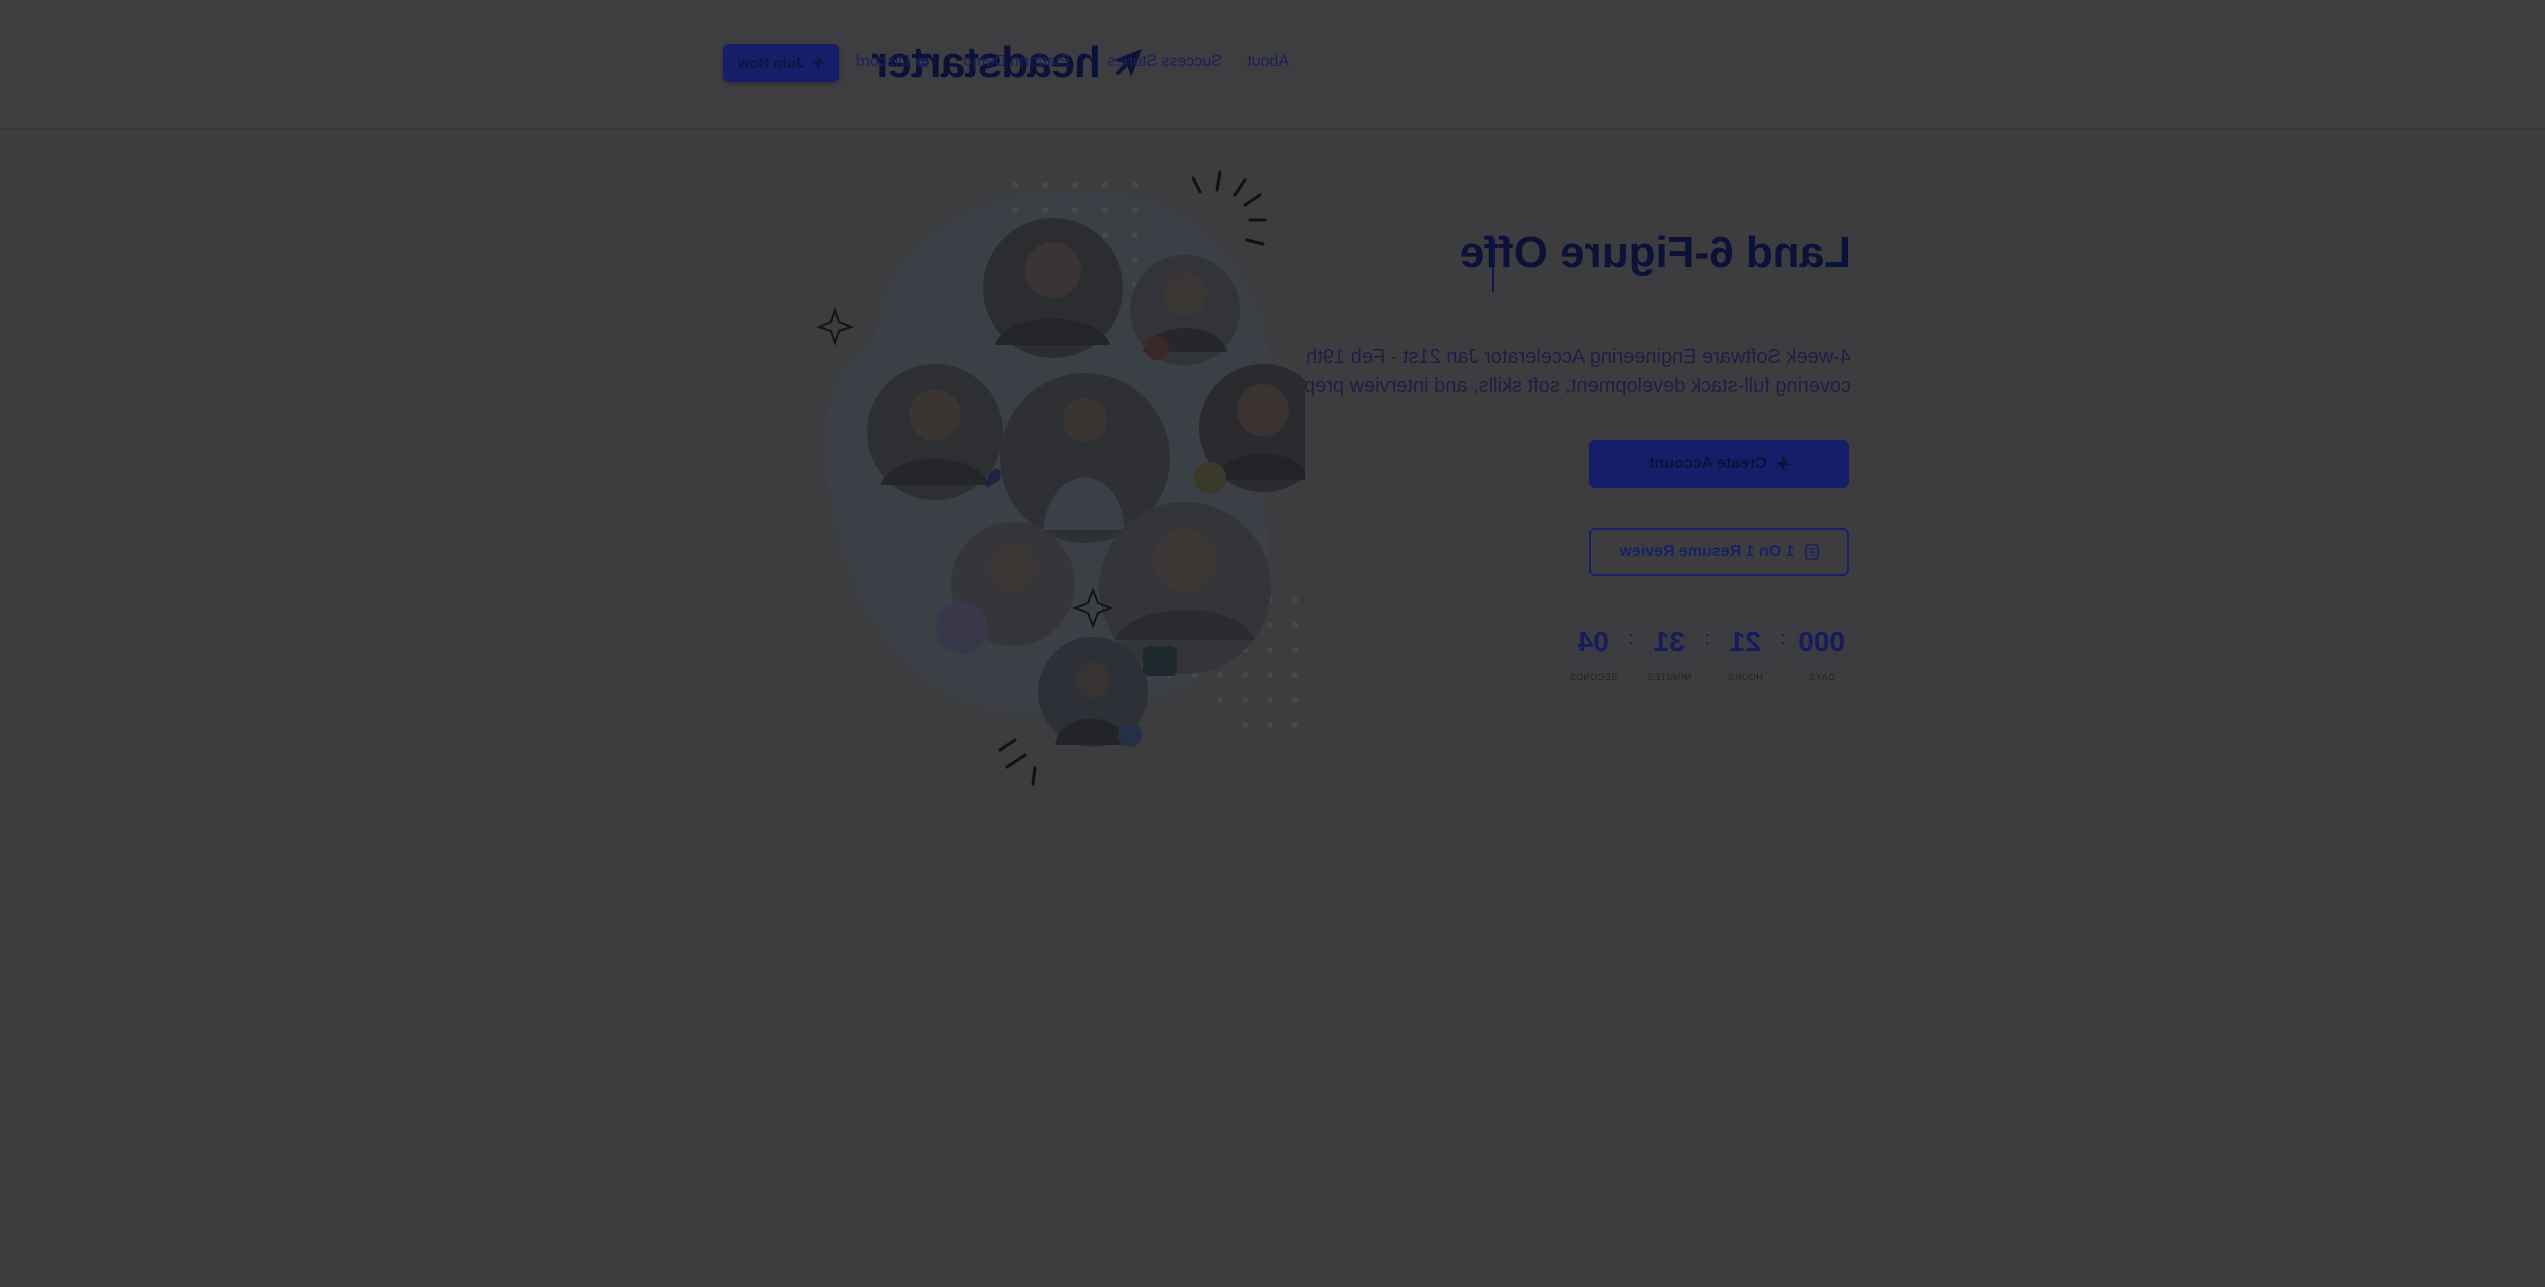  What do you see at coordinates (1745, 677) in the screenshot?
I see `countdown-hours-label: HOURS` at bounding box center [1745, 677].